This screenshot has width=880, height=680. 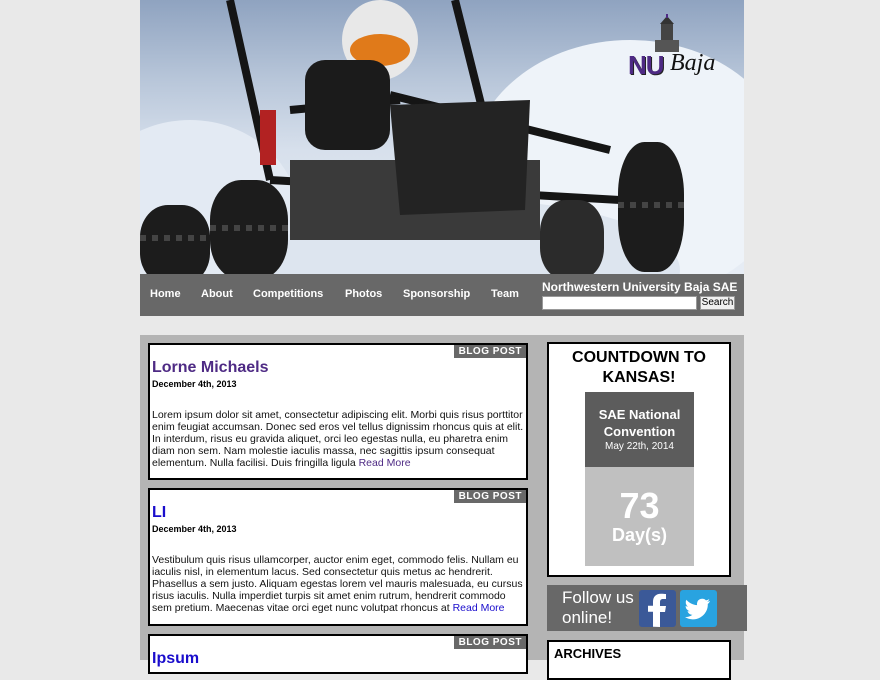 What do you see at coordinates (217, 294) in the screenshot?
I see `nav-about: About` at bounding box center [217, 294].